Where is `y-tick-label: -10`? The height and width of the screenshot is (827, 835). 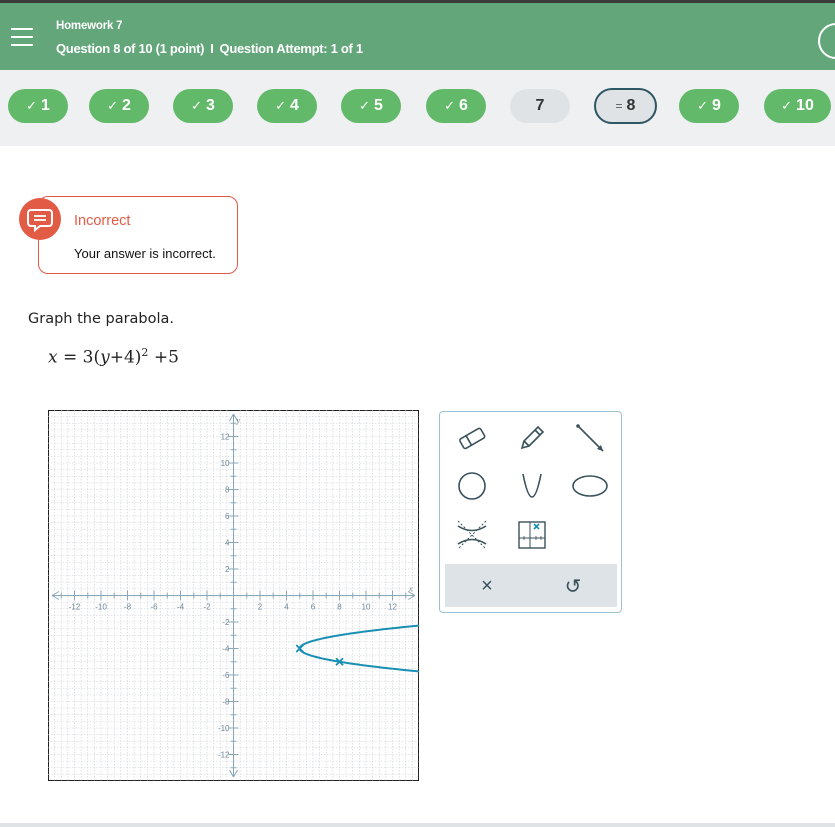
y-tick-label: -10 is located at coordinates (224, 728).